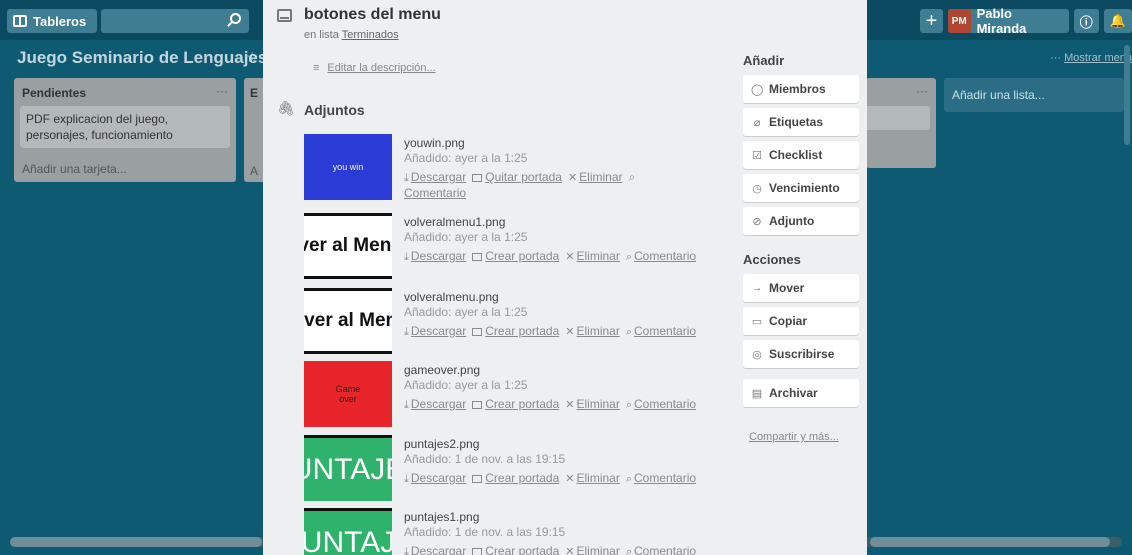 This screenshot has height=555, width=1132. Describe the element at coordinates (348, 394) in the screenshot. I see `attachment-thumbnail: Game over` at that location.